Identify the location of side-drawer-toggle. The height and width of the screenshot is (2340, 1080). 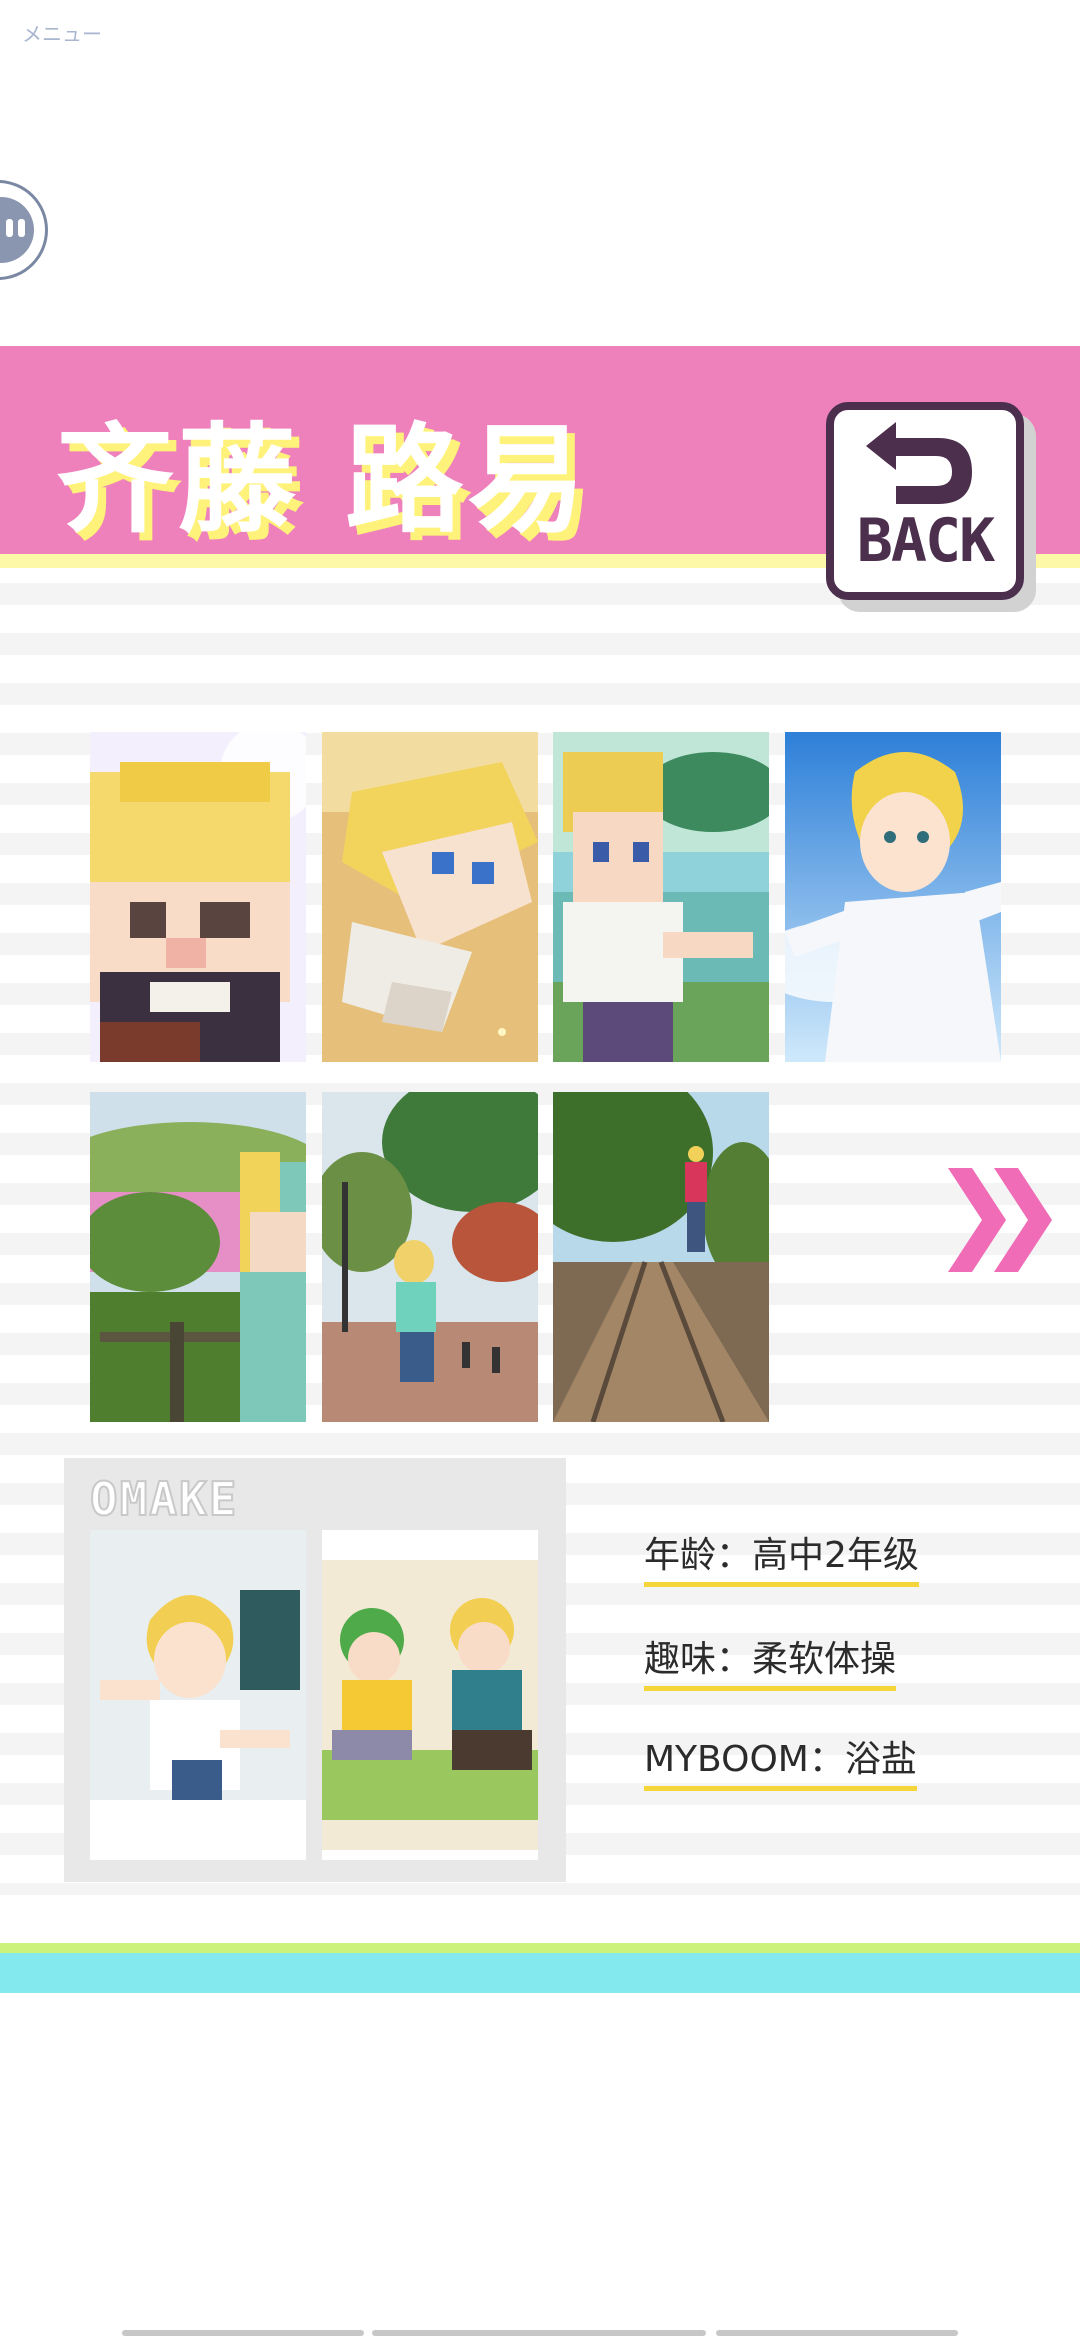
(24, 230).